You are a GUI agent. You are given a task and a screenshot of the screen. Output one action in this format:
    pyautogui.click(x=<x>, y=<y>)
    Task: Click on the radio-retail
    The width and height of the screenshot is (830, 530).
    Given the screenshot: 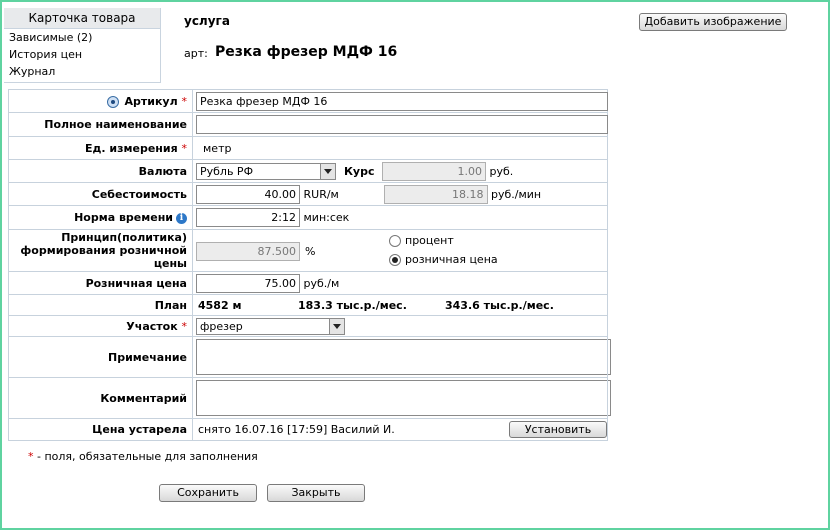 What is the action you would take?
    pyautogui.click(x=395, y=259)
    